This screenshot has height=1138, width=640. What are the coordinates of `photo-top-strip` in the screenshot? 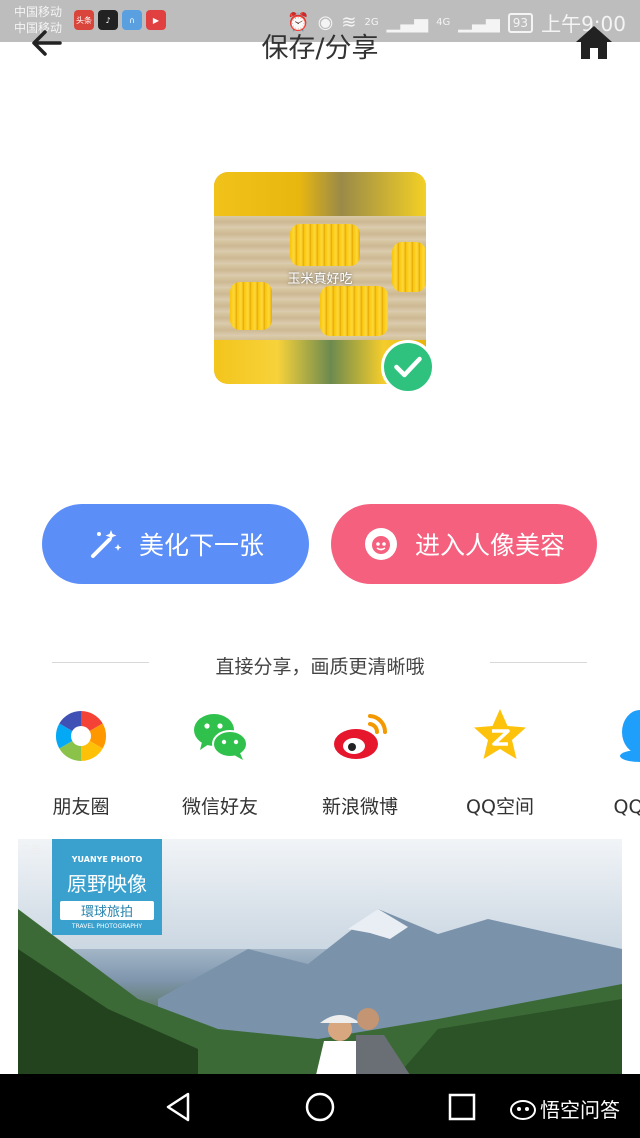 It's located at (320, 194).